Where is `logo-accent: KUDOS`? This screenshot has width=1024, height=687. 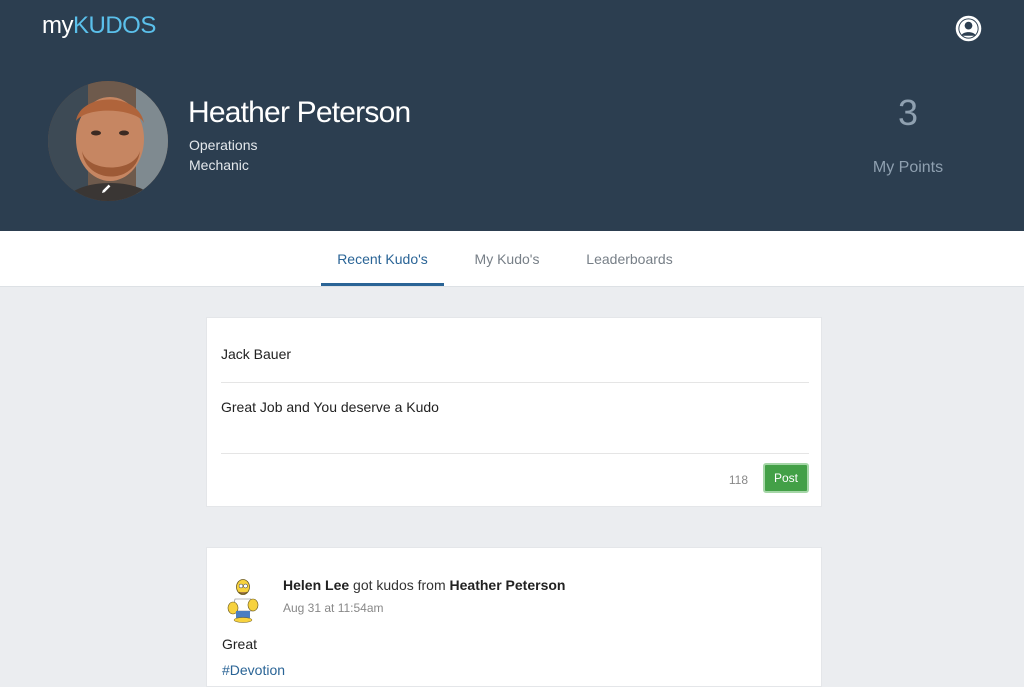
logo-accent: KUDOS is located at coordinates (114, 25).